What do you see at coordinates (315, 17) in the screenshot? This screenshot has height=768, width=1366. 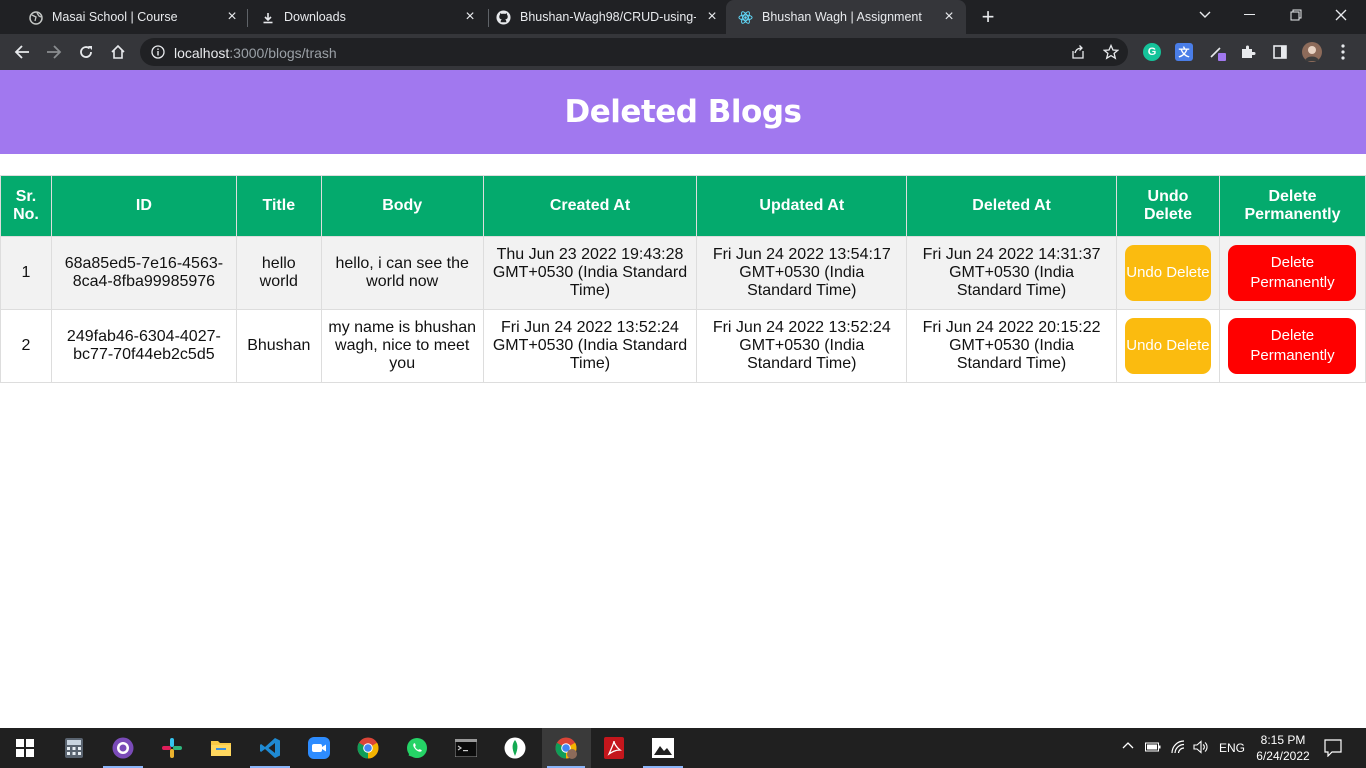 I see `tab-title: Downloads` at bounding box center [315, 17].